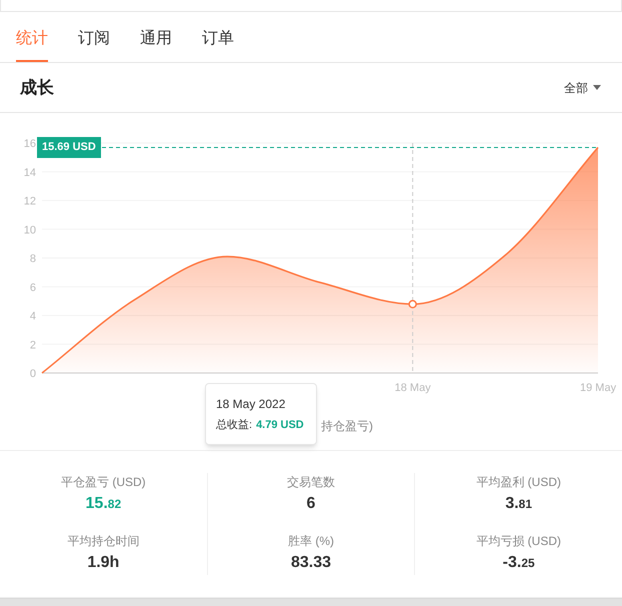 This screenshot has height=606, width=622. Describe the element at coordinates (33, 259) in the screenshot. I see `y-tick-label: 8` at that location.